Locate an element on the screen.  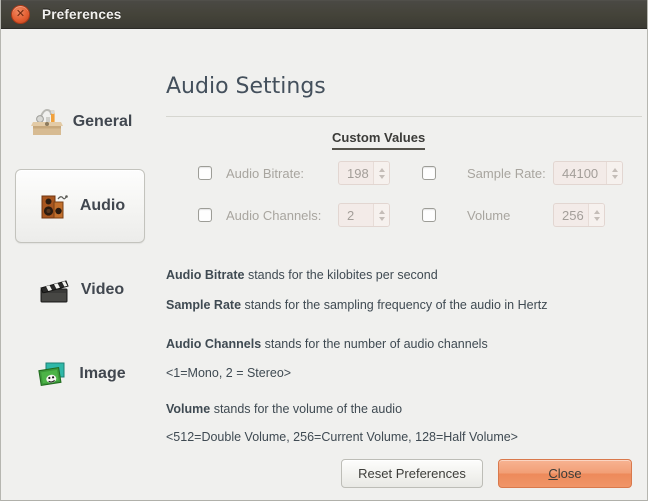
sidebar-item-label: Audio is located at coordinates (102, 205).